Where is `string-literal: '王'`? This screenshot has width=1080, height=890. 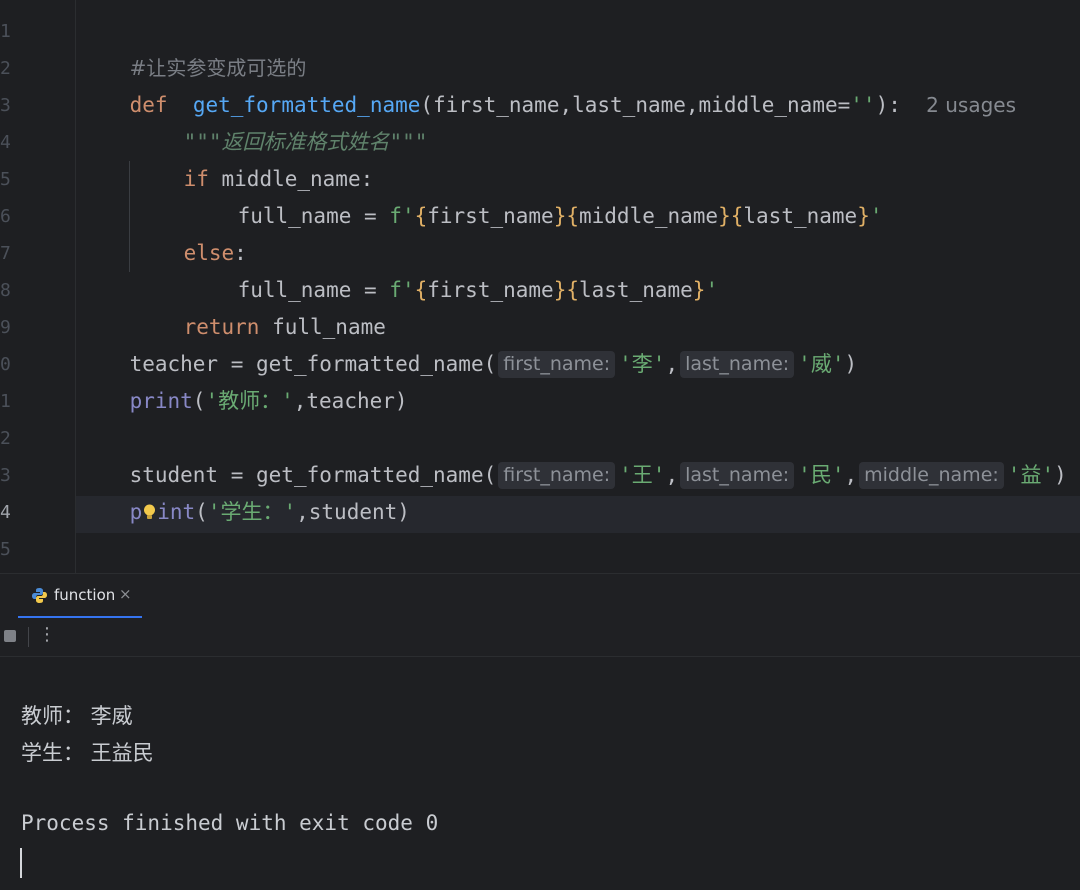 string-literal: '王' is located at coordinates (642, 475).